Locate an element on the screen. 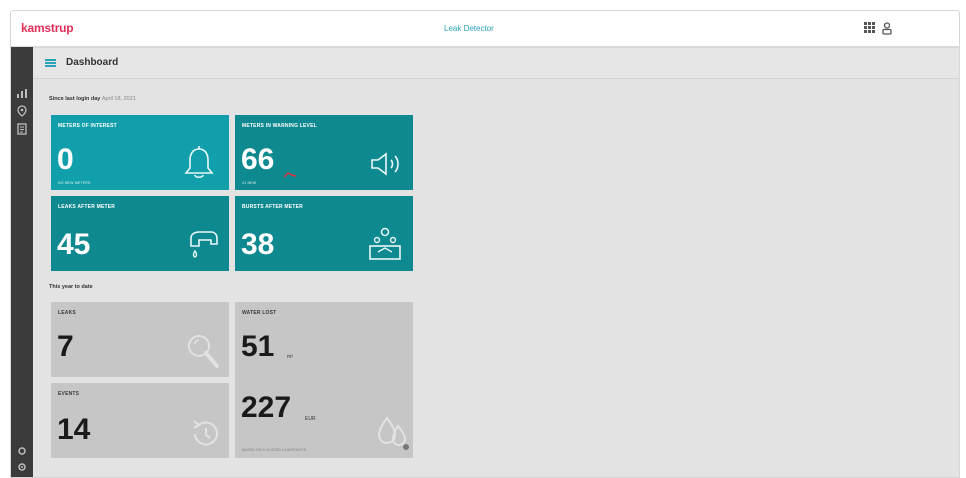 The image size is (966, 478). tile-subtext: 41 NEW is located at coordinates (249, 183).